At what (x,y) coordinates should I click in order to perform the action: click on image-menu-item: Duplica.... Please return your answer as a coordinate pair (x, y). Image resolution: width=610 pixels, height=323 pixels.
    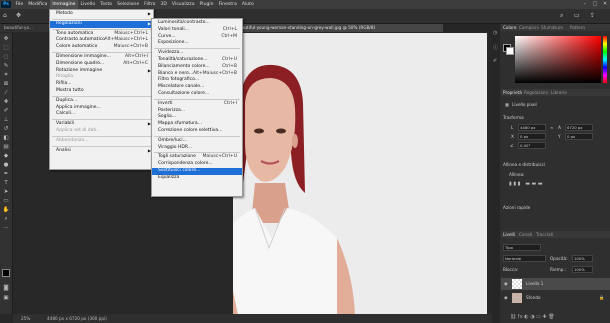
    Looking at the image, I should click on (101, 101).